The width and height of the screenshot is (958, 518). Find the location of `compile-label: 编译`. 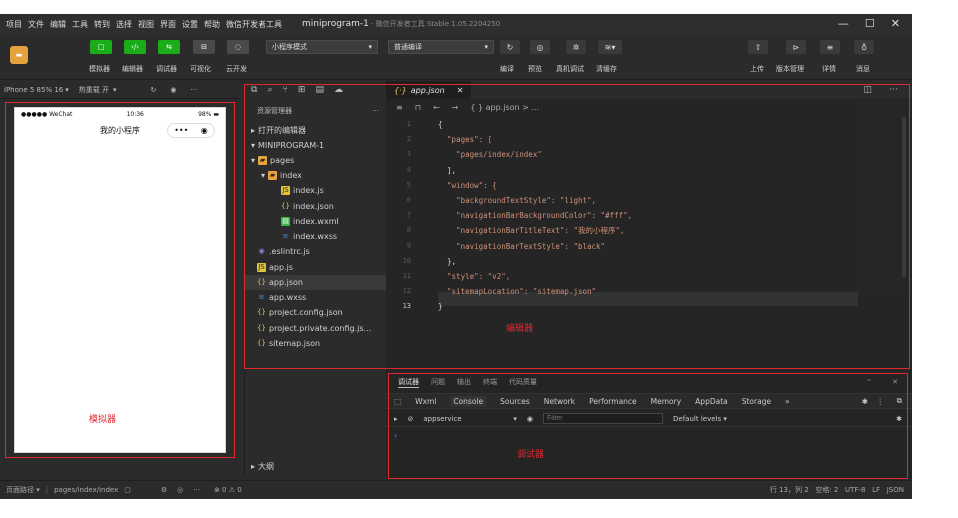

compile-label: 编译 is located at coordinates (507, 69).